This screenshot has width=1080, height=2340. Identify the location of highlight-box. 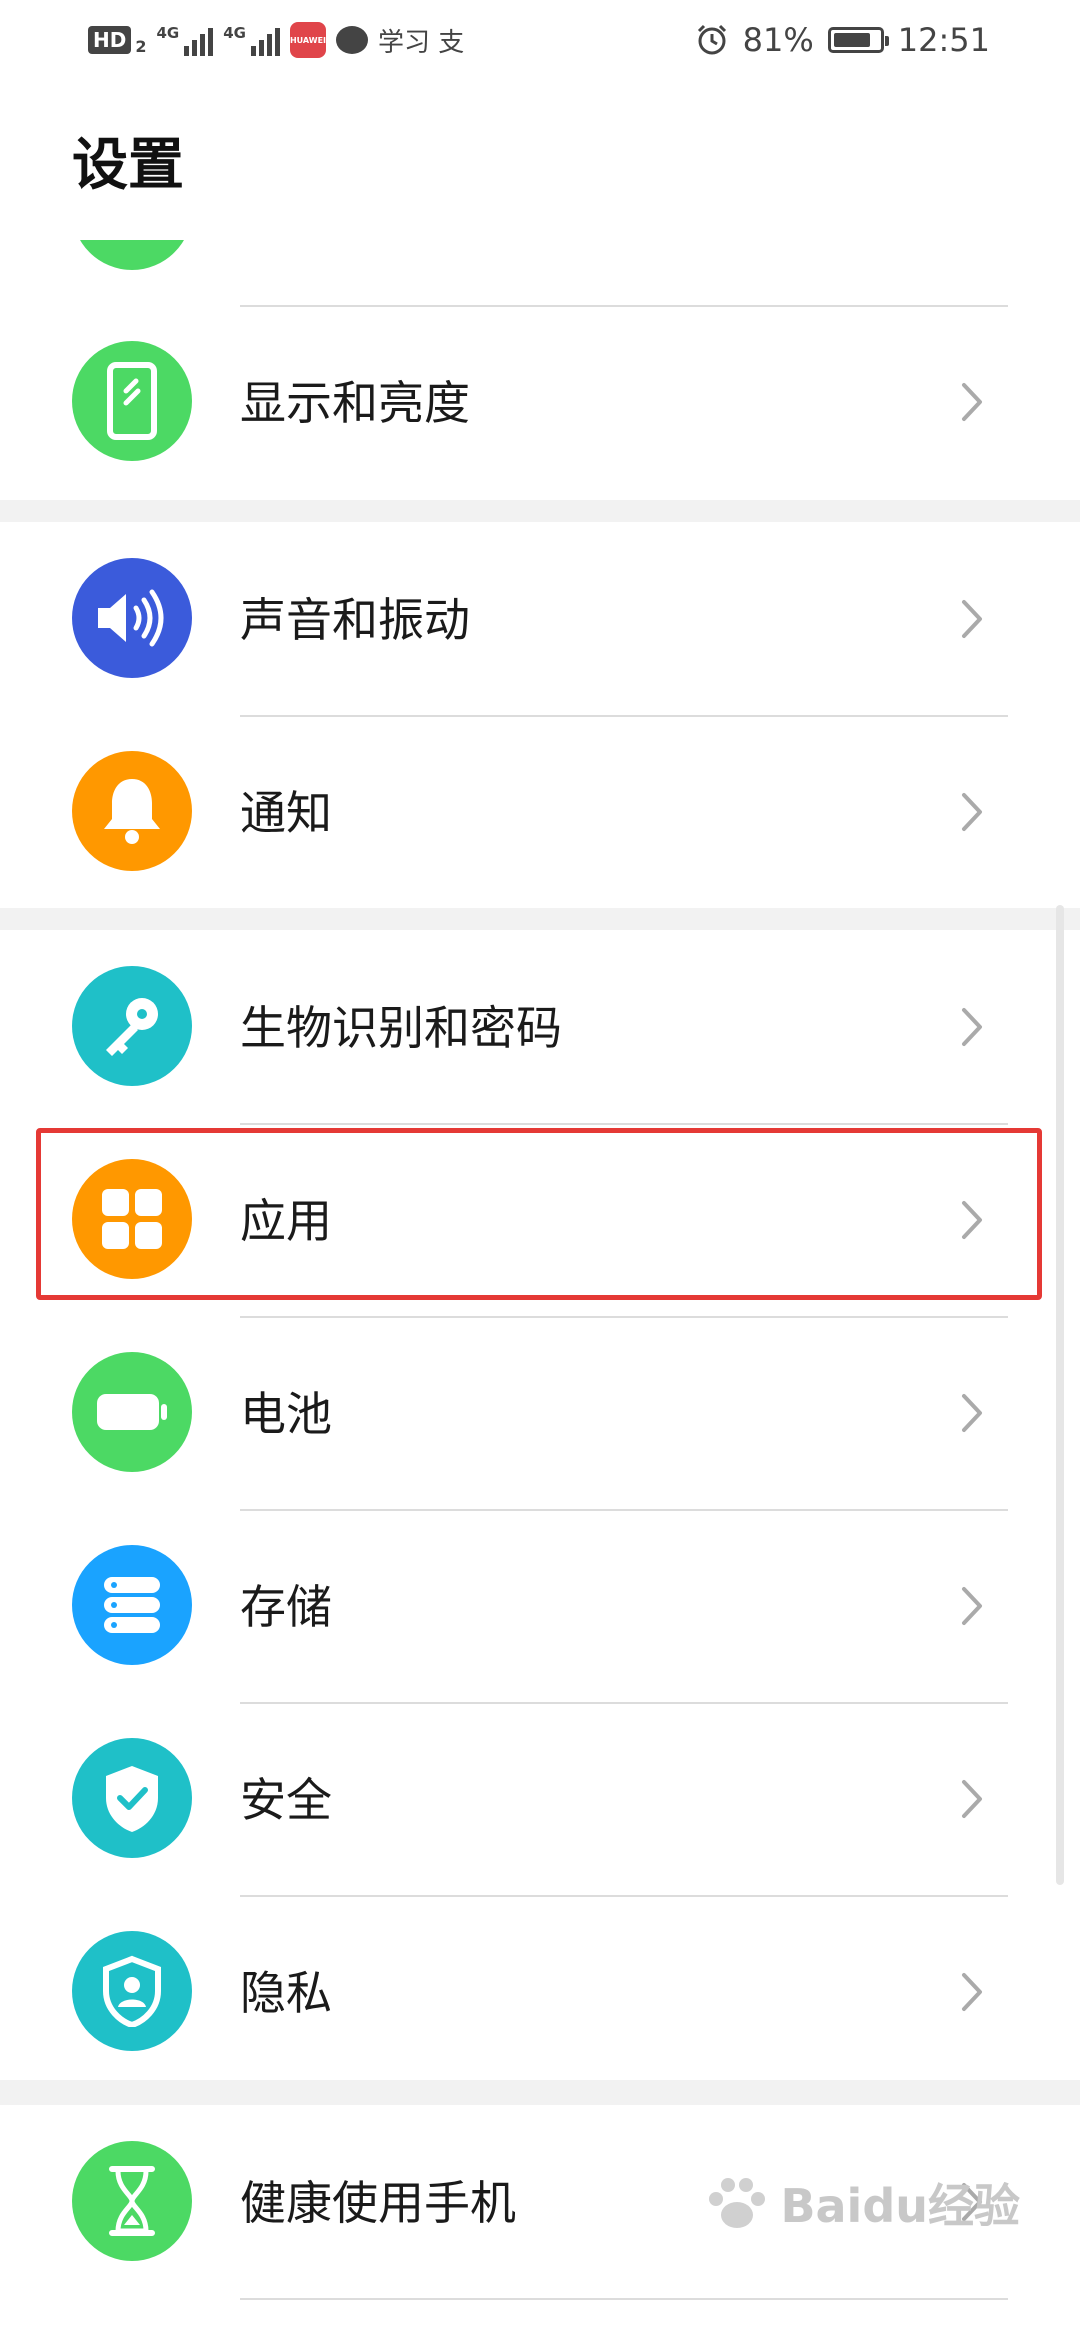
(539, 1214).